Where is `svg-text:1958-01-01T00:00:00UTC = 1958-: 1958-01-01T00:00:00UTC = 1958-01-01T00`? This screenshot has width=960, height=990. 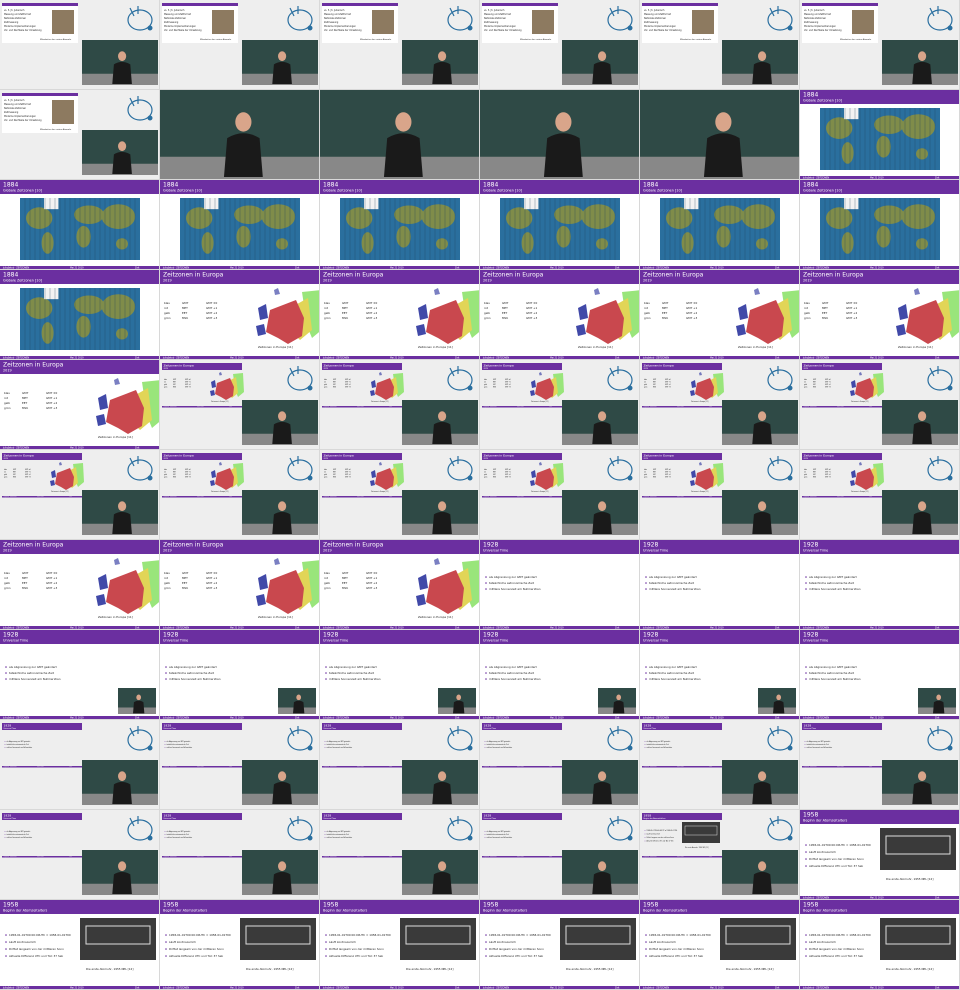 svg-text:1958-01-01T00:00:00UTC = 1958-: 1958-01-01T00:00:00UTC = 1958-01-01T00 is located at coordinates (840, 935).